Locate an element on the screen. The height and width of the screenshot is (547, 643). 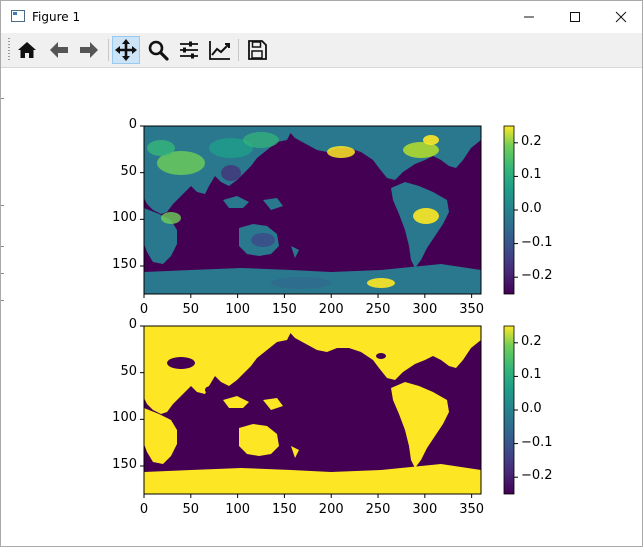
zoom-button is located at coordinates (158, 50).